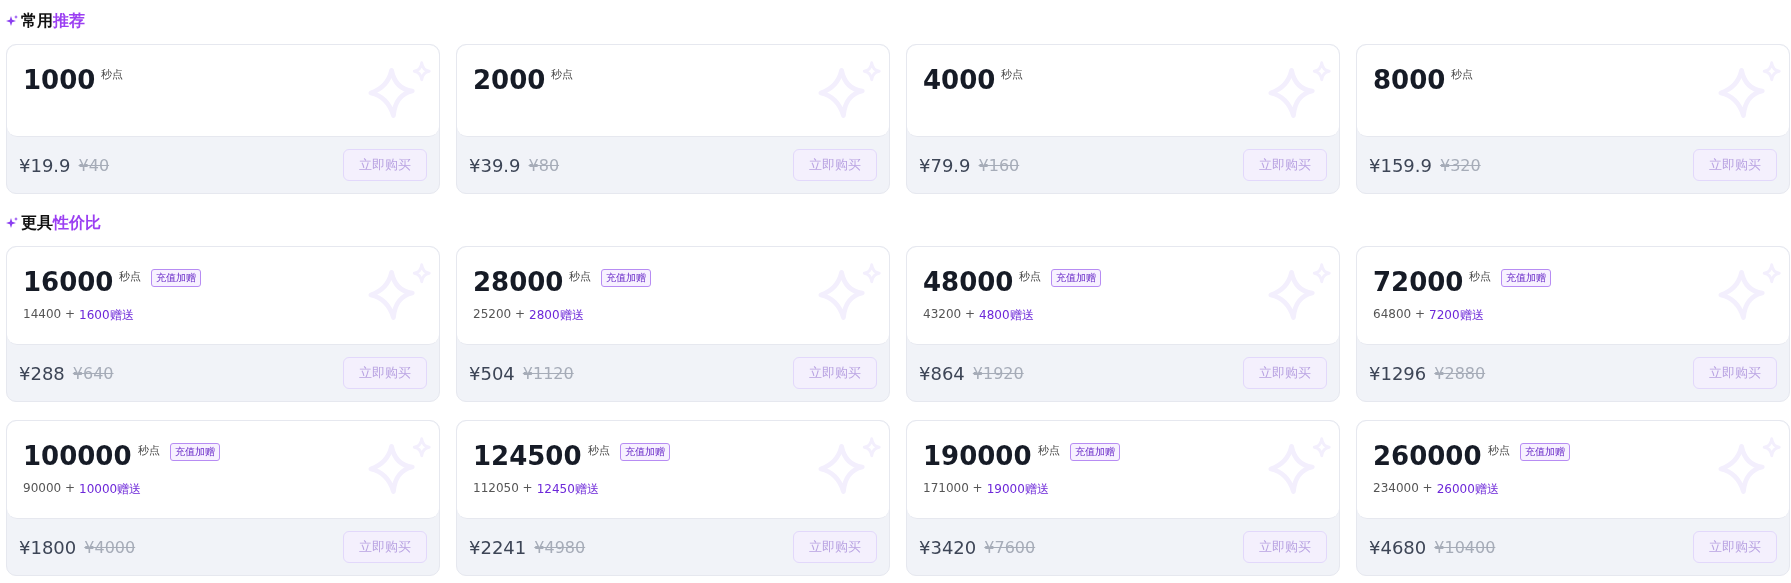 The width and height of the screenshot is (1791, 583). Describe the element at coordinates (77, 456) in the screenshot. I see `points-amount: 100000` at that location.